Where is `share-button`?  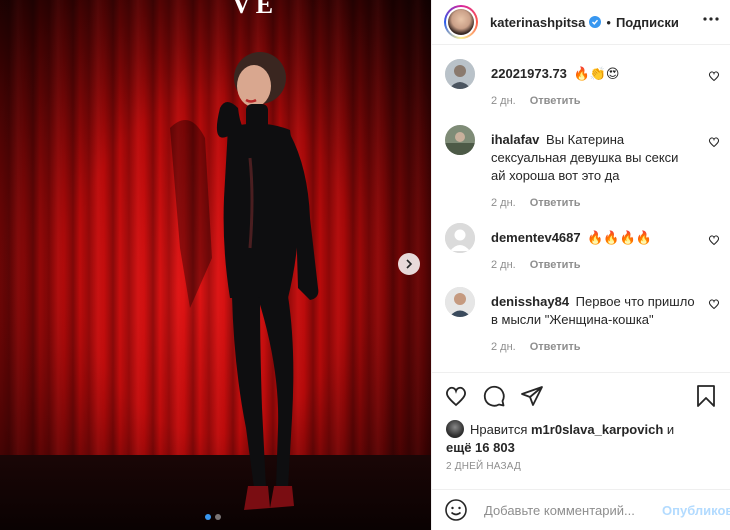
share-button is located at coordinates (532, 396).